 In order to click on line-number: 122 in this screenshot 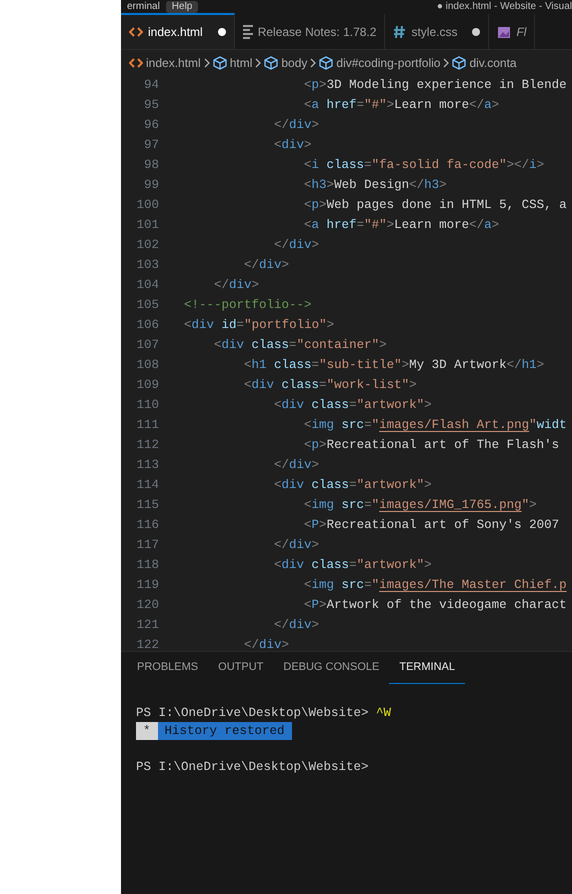, I will do `click(147, 643)`.